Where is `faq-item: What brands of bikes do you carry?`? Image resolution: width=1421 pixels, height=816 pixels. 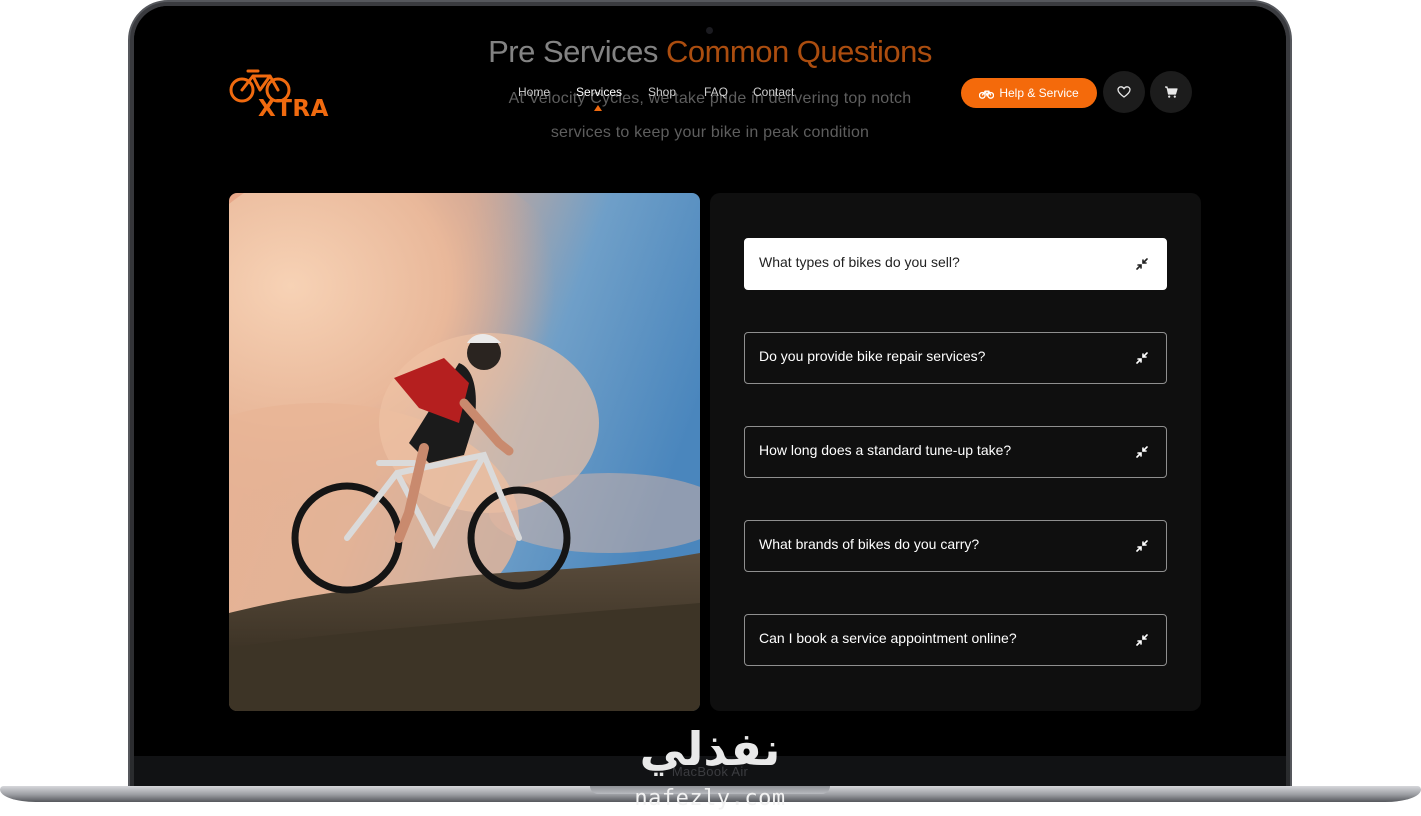 faq-item: What brands of bikes do you carry? is located at coordinates (955, 546).